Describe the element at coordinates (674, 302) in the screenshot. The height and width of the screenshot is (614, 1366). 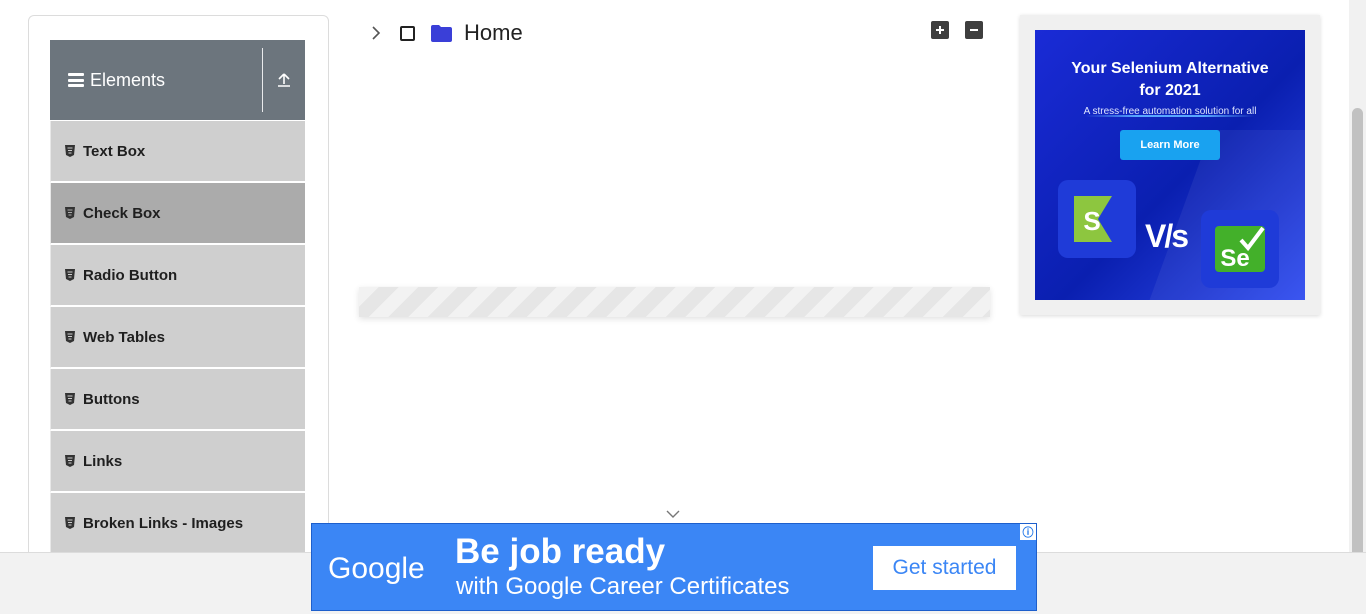
I see `ad-banner-placeholder` at that location.